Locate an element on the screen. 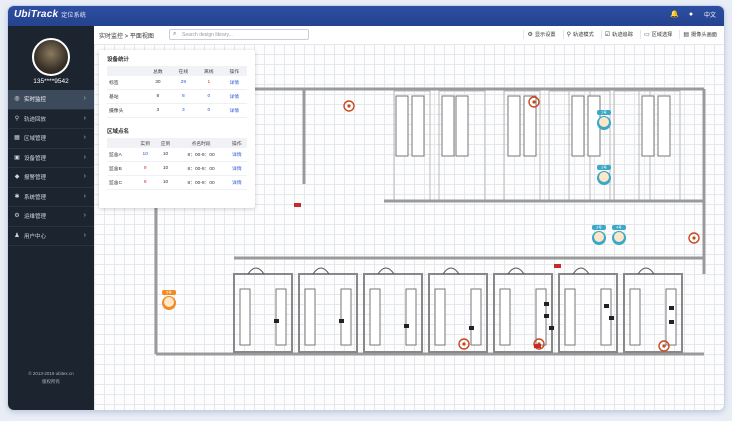  button-label: 轨迹追踪 is located at coordinates (622, 35).